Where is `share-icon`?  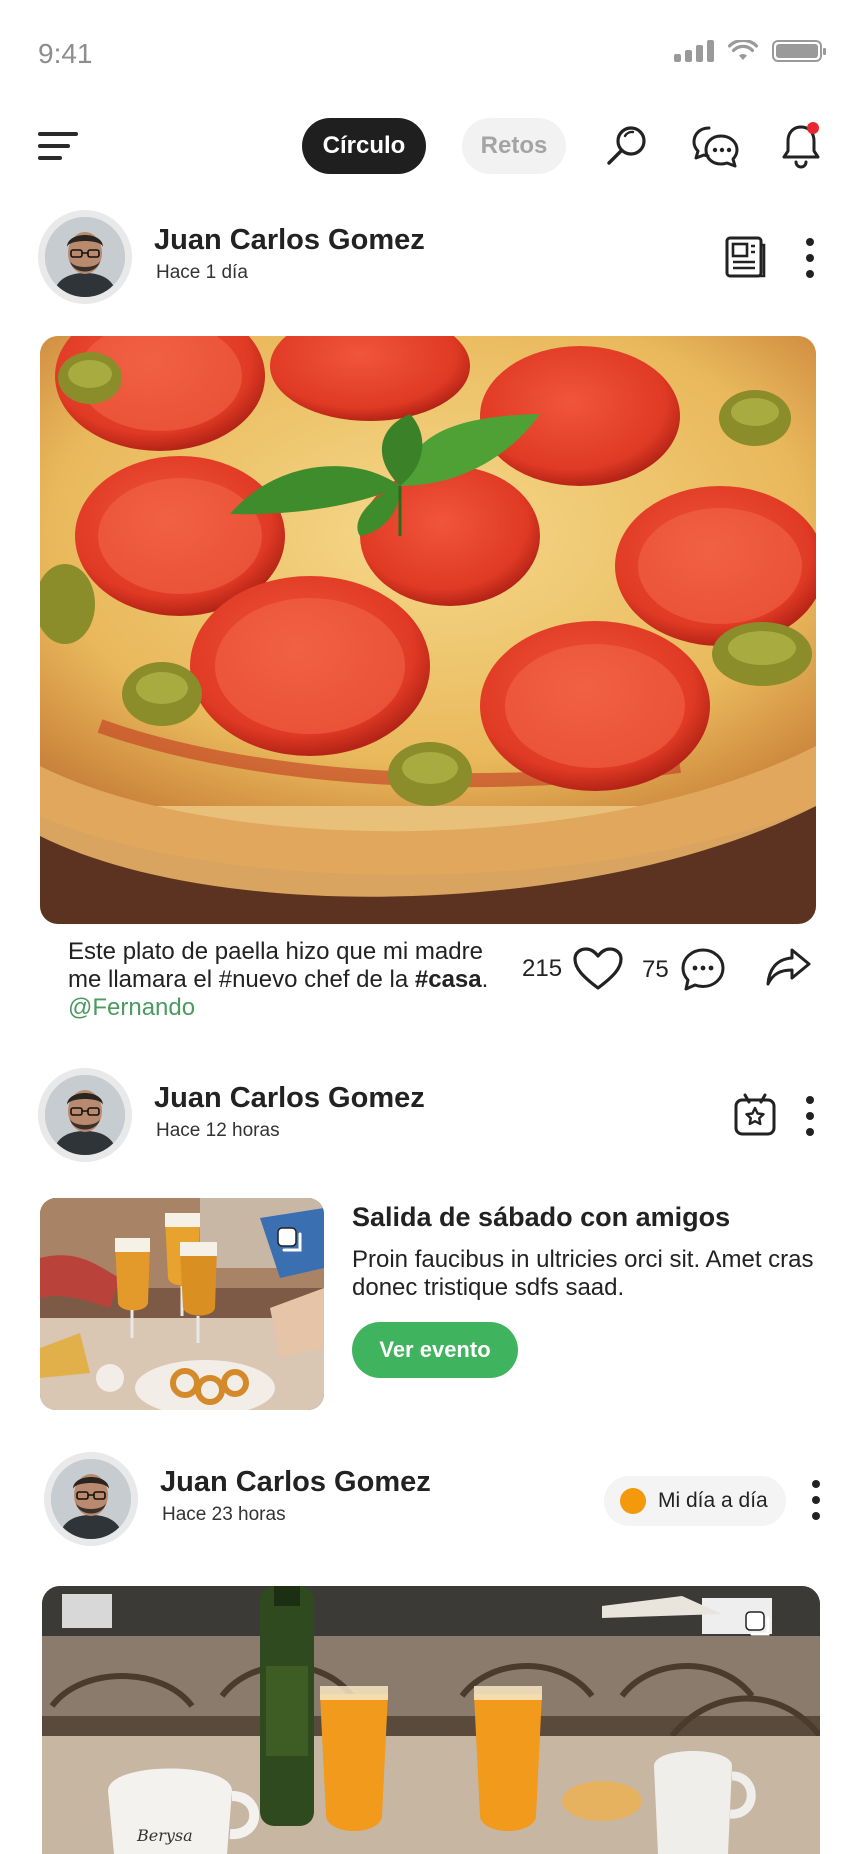
share-icon is located at coordinates (788, 968).